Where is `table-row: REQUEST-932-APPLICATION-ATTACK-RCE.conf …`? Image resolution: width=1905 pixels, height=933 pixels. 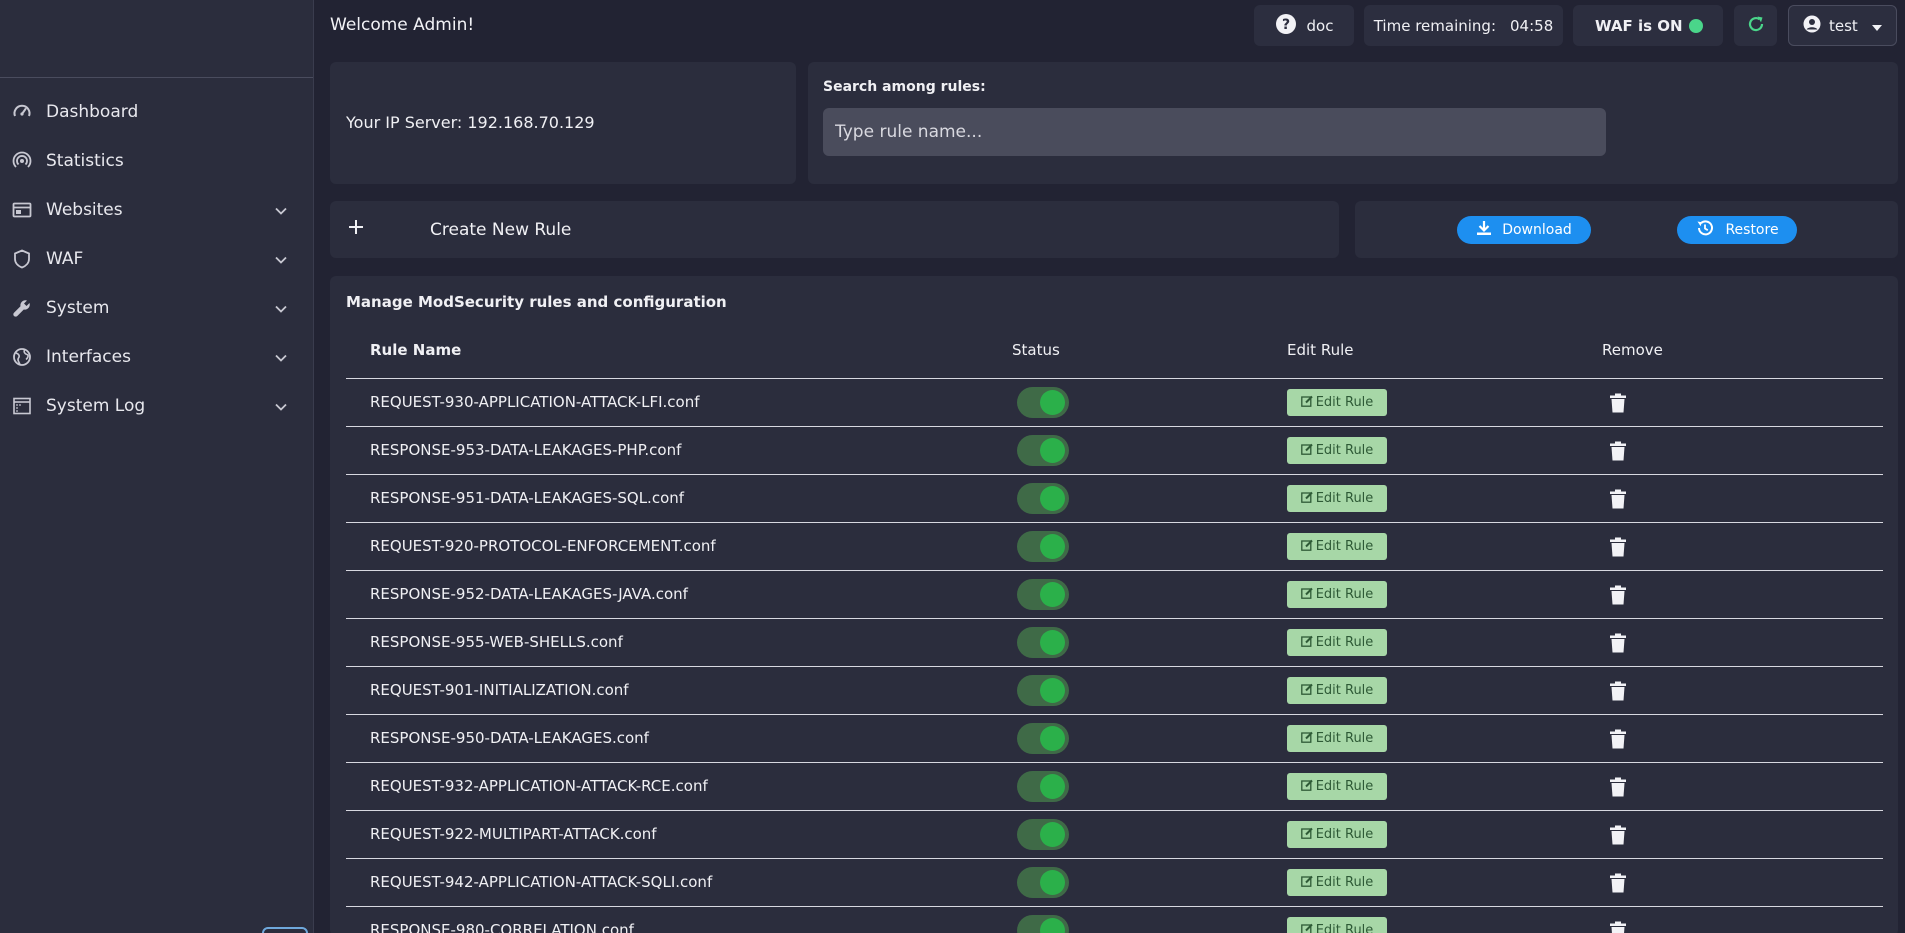 table-row: REQUEST-932-APPLICATION-ATTACK-RCE.conf … is located at coordinates (1114, 786).